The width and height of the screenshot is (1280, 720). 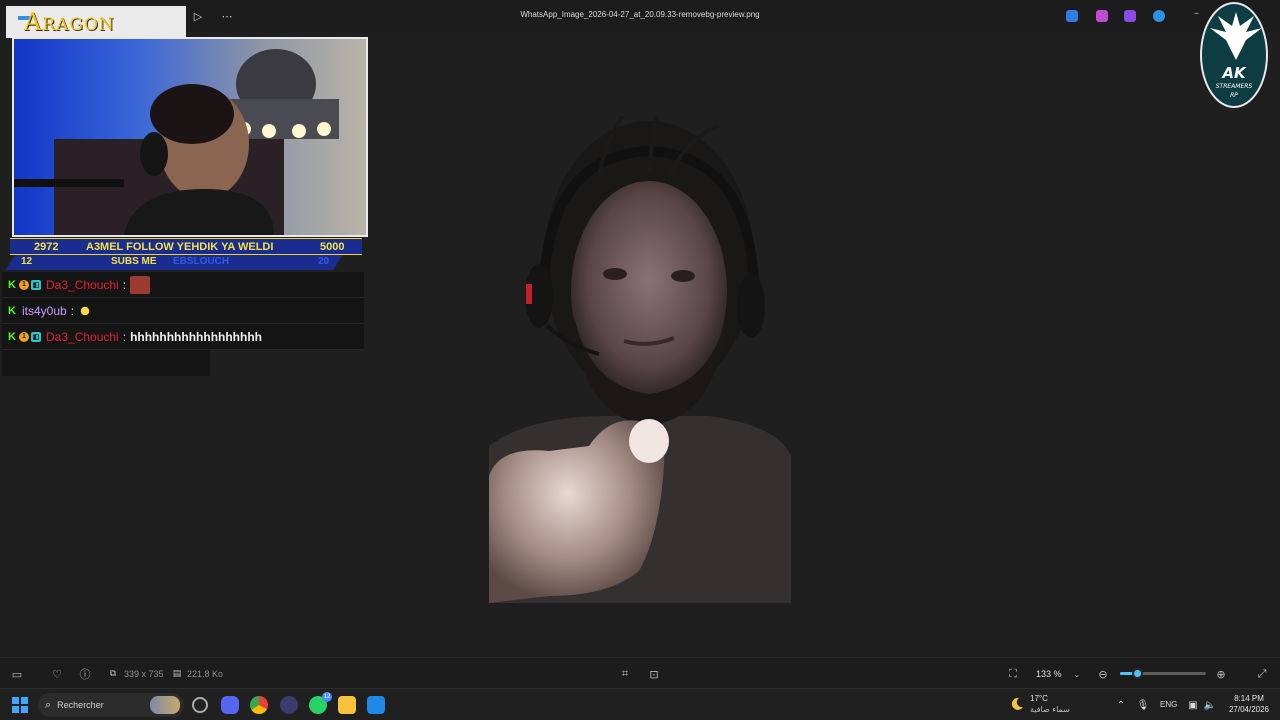 What do you see at coordinates (1039, 698) in the screenshot?
I see `weather-temperature: 17°C` at bounding box center [1039, 698].